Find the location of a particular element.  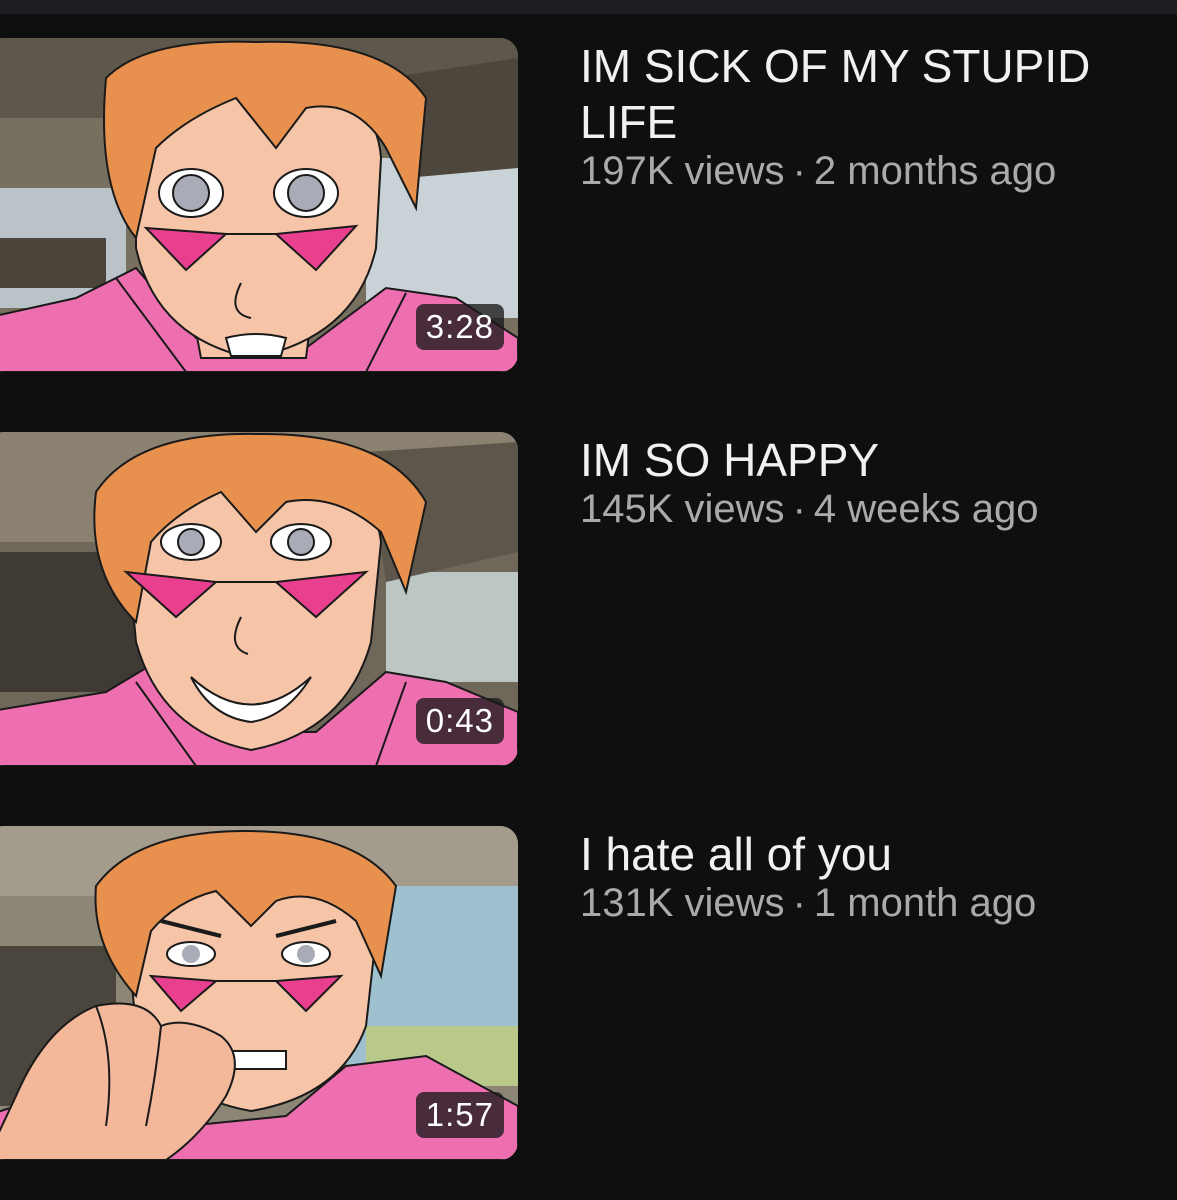

view-count: 131K views is located at coordinates (682, 903).